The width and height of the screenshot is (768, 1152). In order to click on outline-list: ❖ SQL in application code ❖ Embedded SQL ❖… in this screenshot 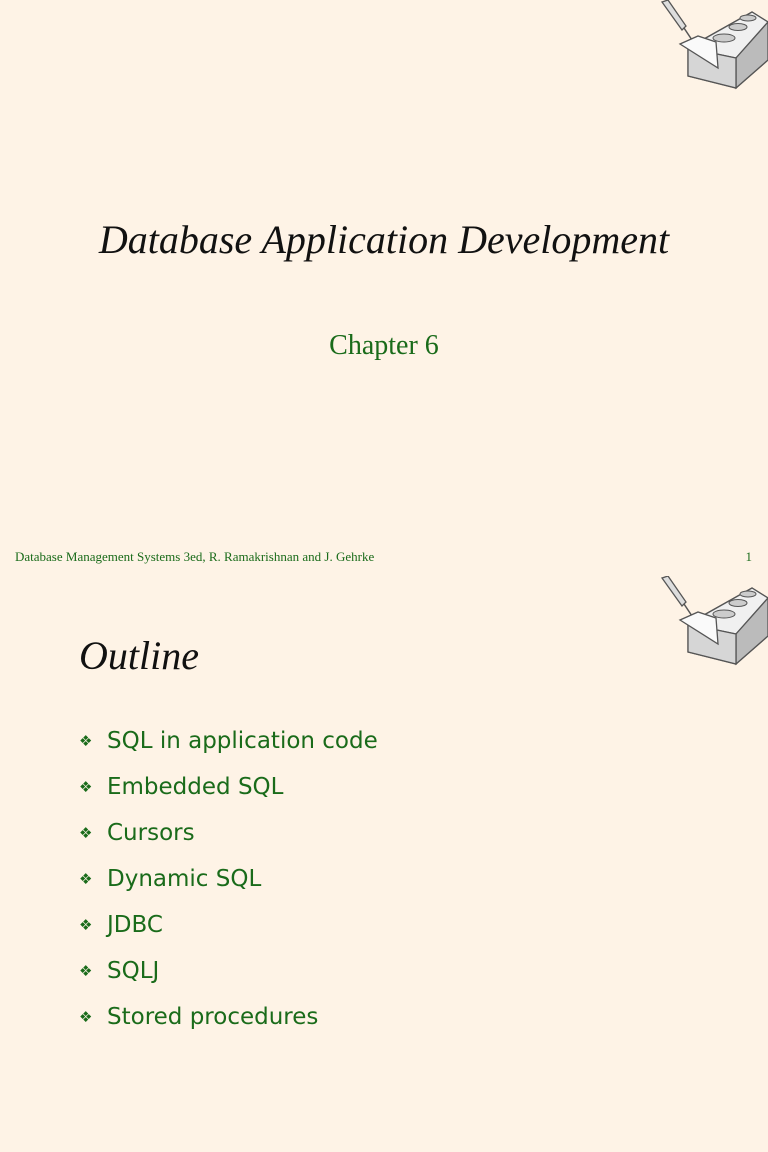, I will do `click(228, 879)`.